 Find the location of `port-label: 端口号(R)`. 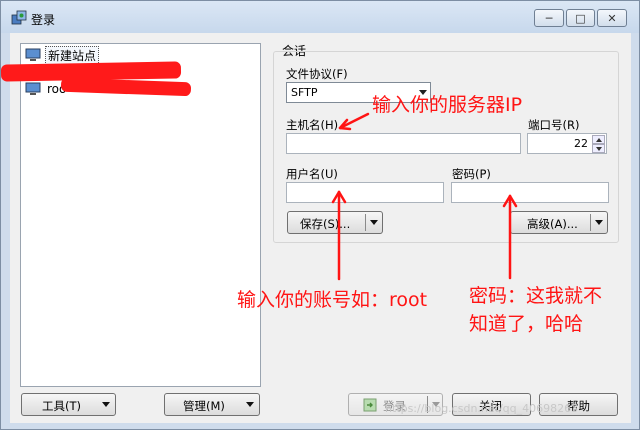

port-label: 端口号(R) is located at coordinates (554, 125).